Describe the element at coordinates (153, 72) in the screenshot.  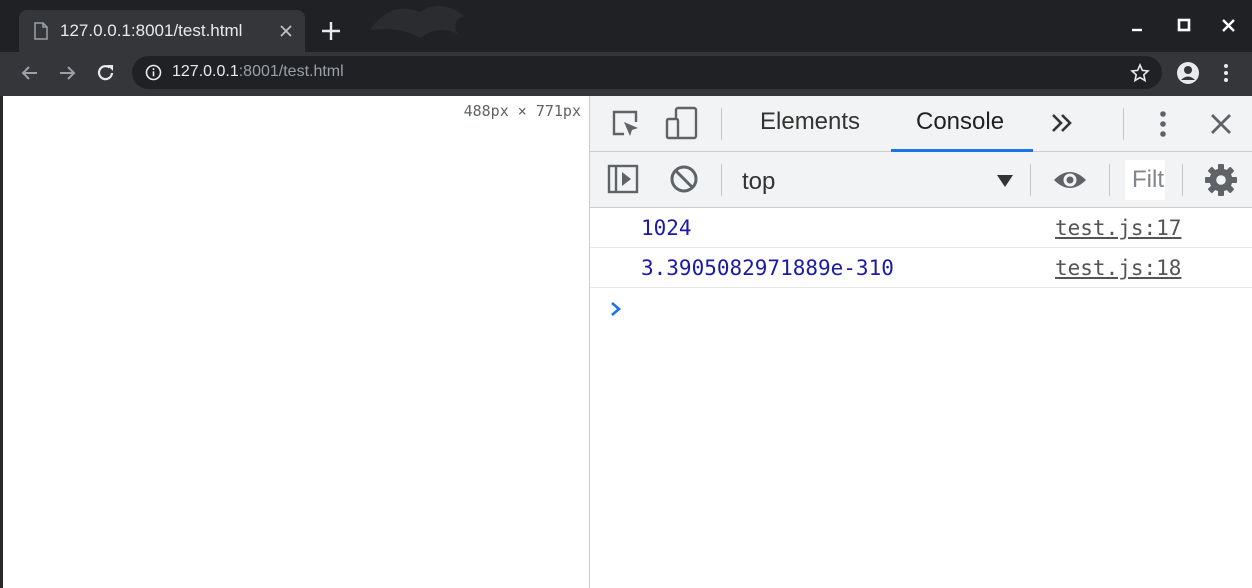
I see `info-icon` at that location.